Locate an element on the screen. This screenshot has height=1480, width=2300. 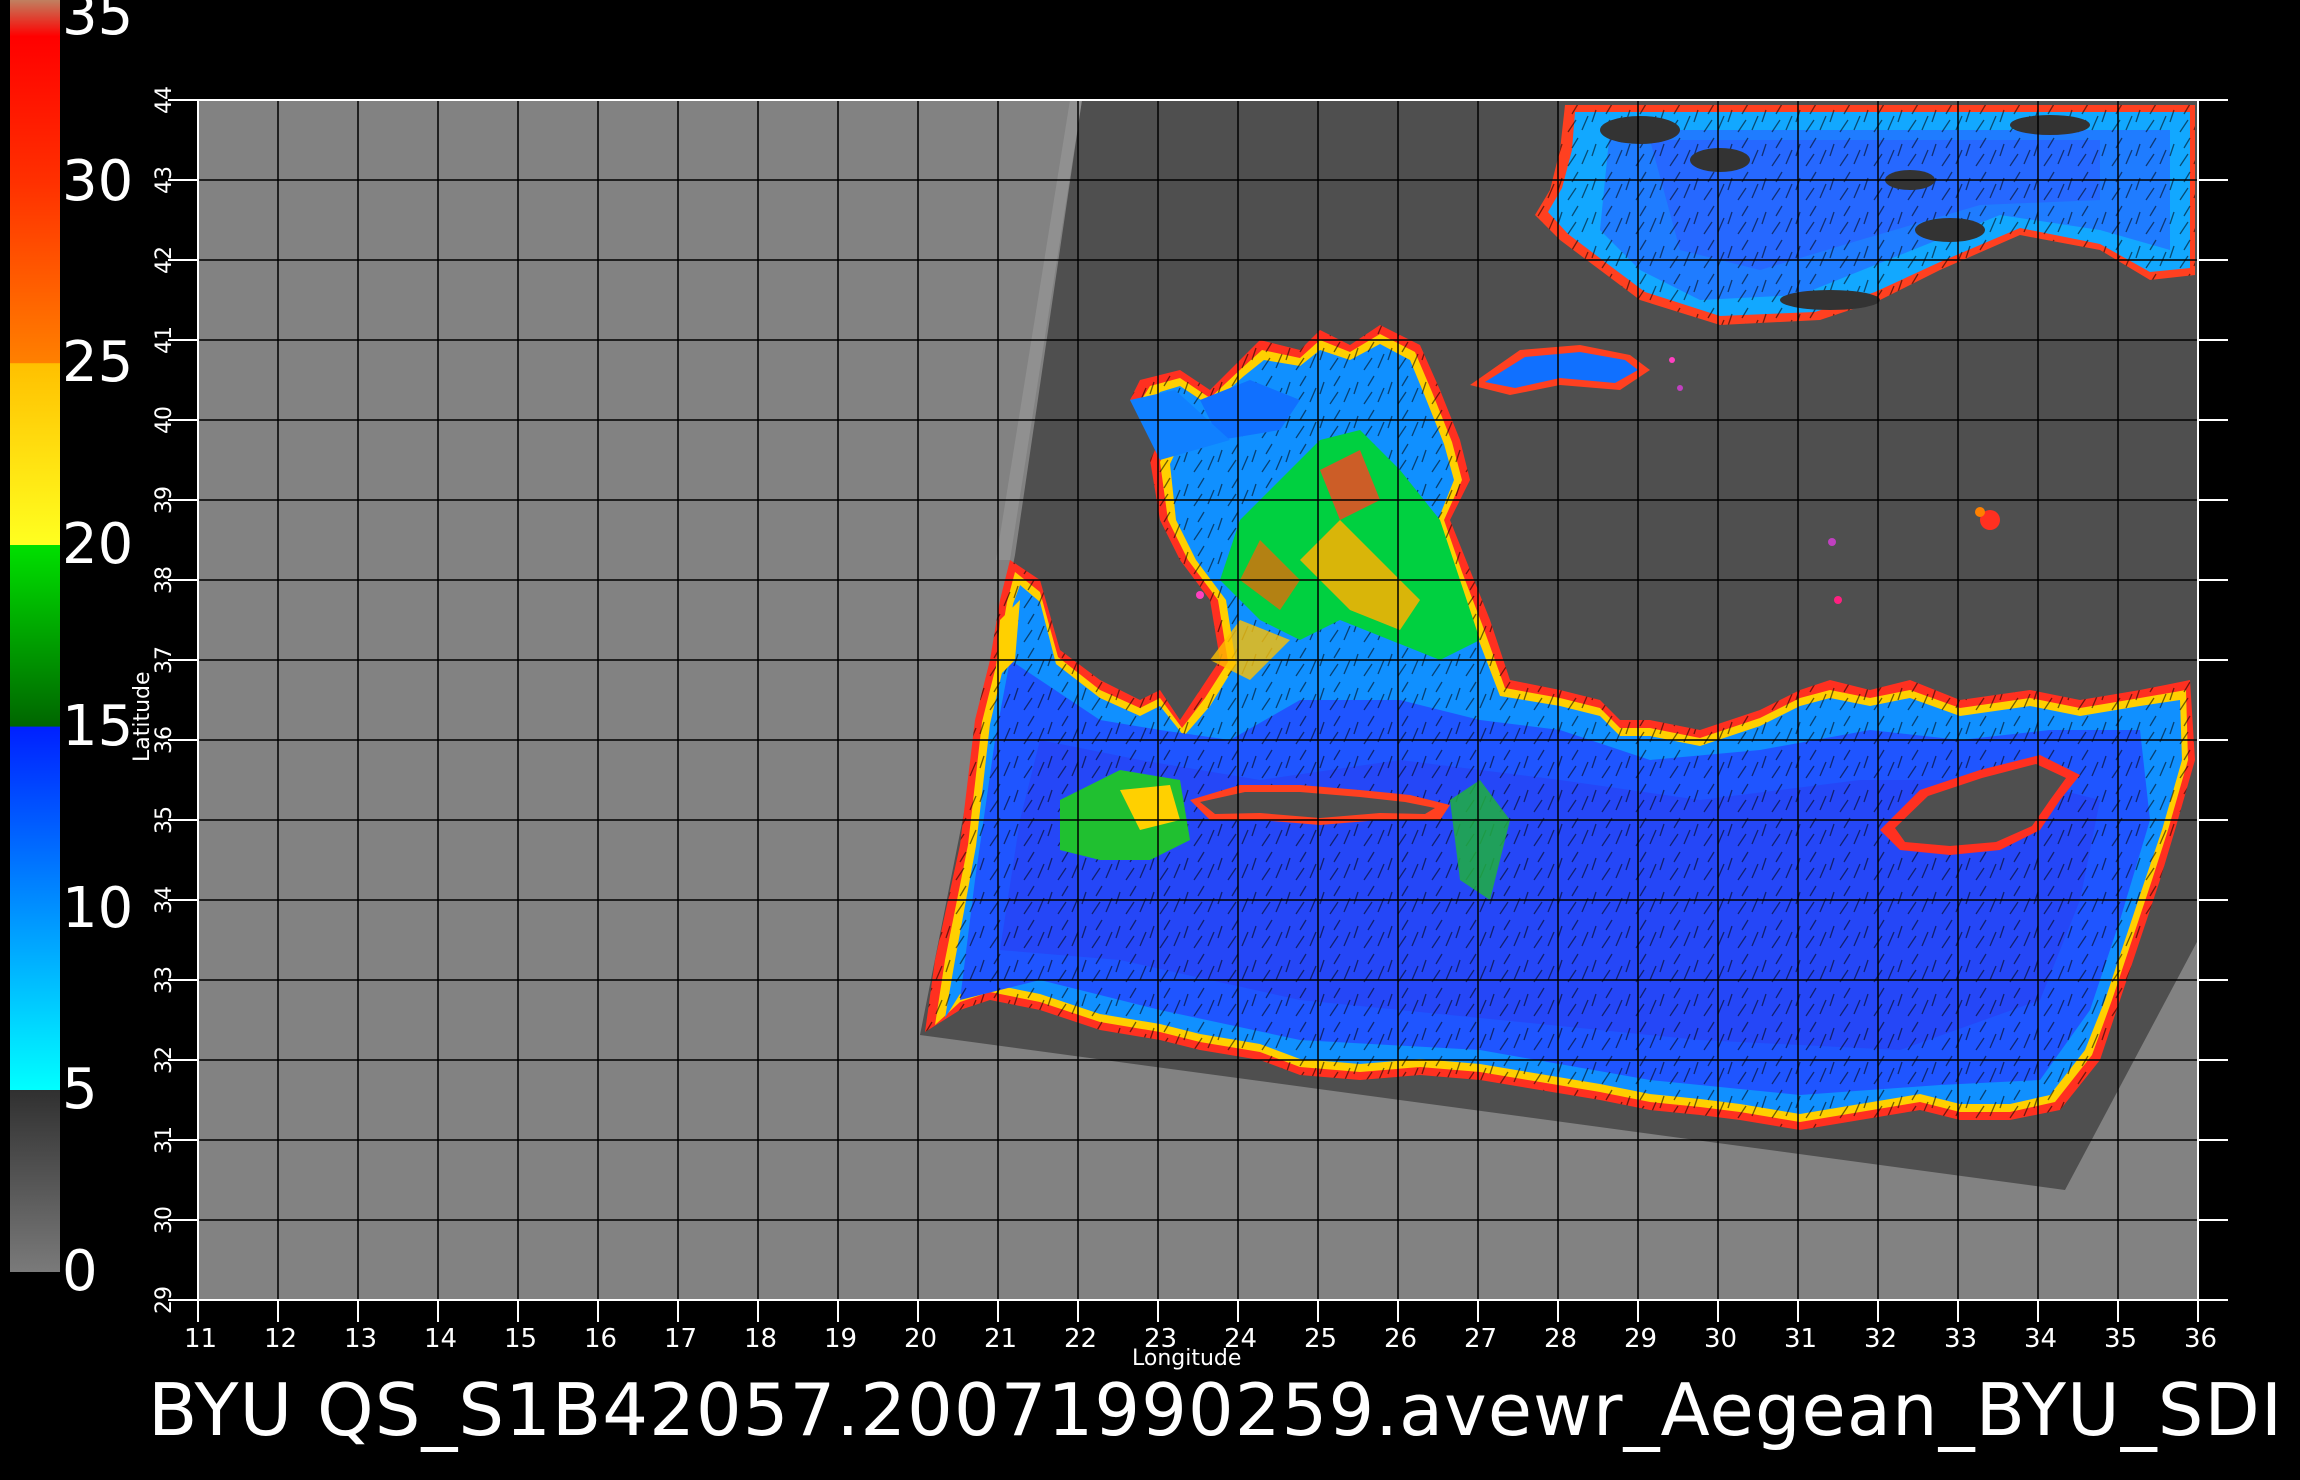
x-tick-label: 13 is located at coordinates (361, 1339).